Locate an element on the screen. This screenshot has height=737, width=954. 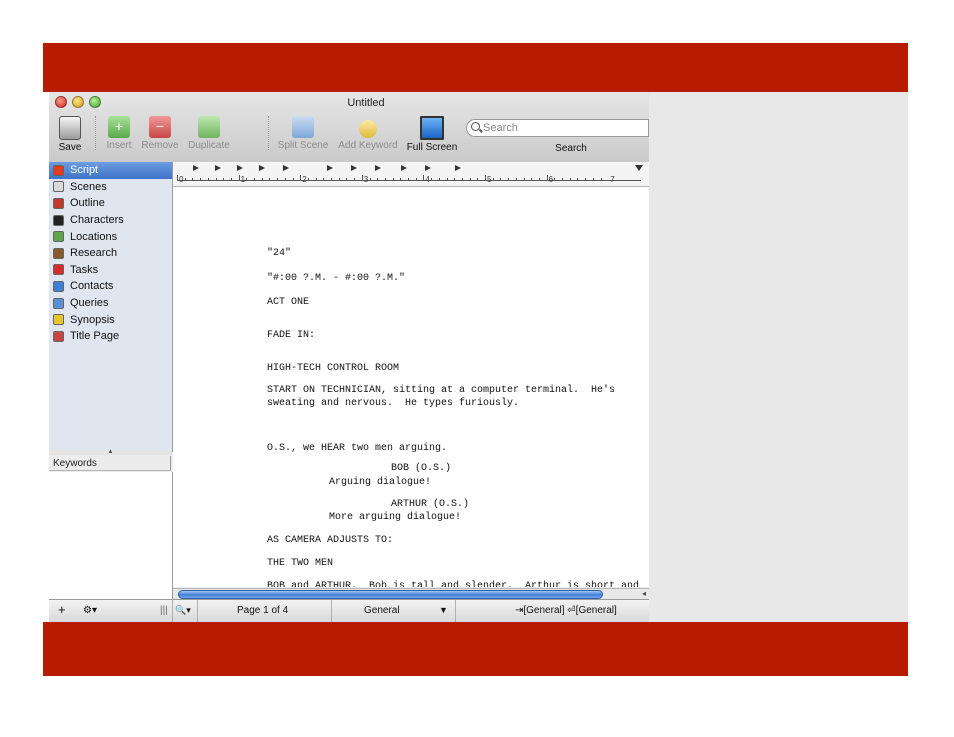
sidebar-item-synopsis: Synopsis is located at coordinates (110, 319).